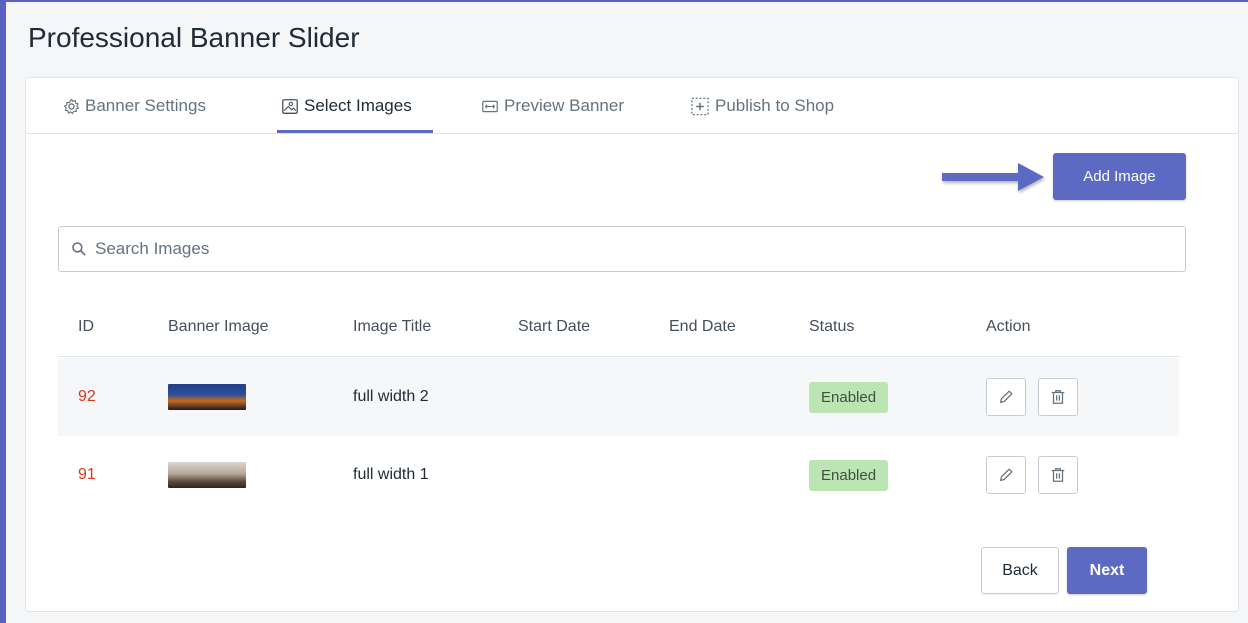  What do you see at coordinates (618, 356) in the screenshot?
I see `table-header-divider` at bounding box center [618, 356].